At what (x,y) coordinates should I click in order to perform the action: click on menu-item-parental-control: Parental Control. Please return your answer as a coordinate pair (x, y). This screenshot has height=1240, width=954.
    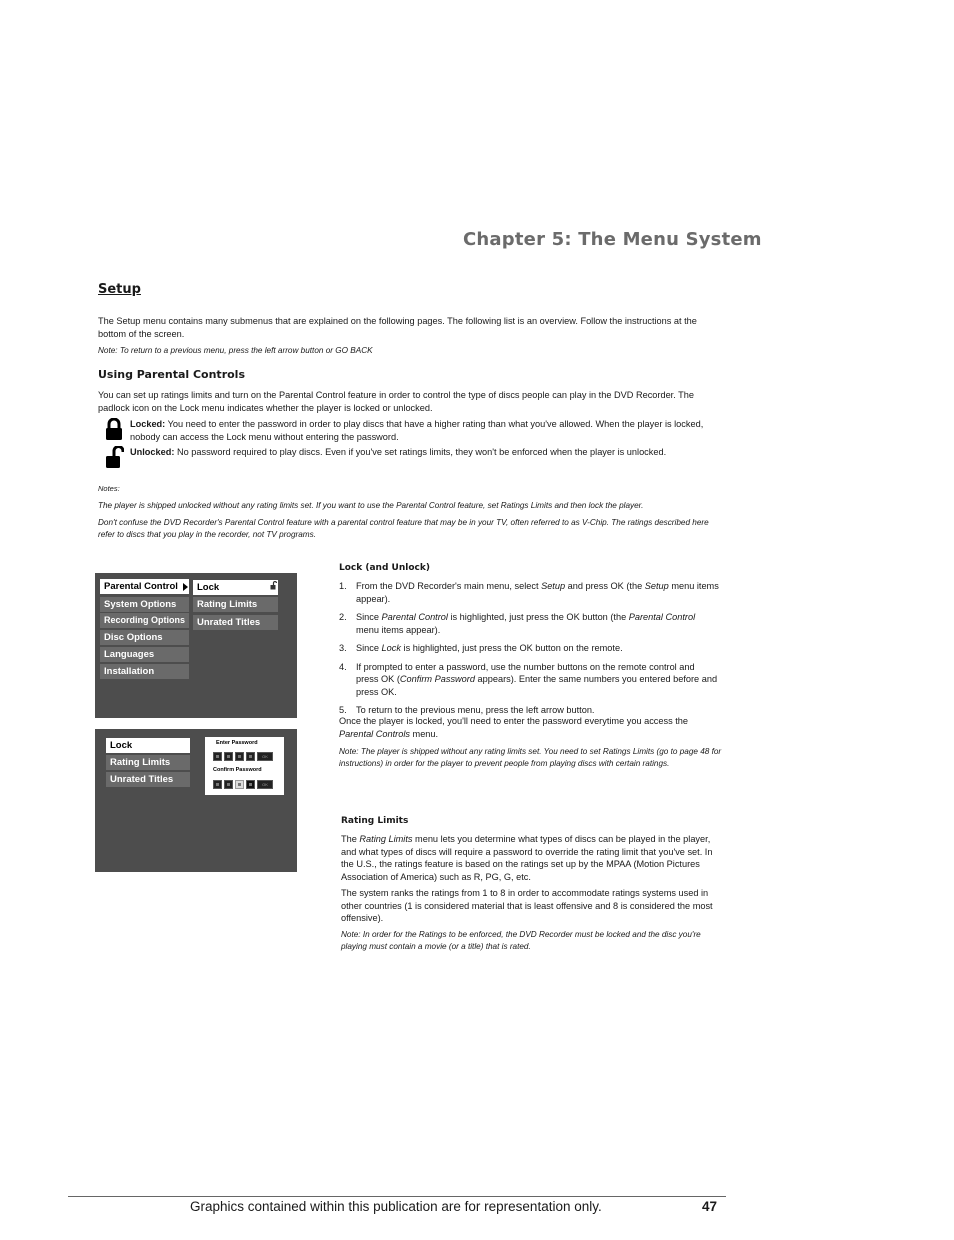
    Looking at the image, I should click on (144, 586).